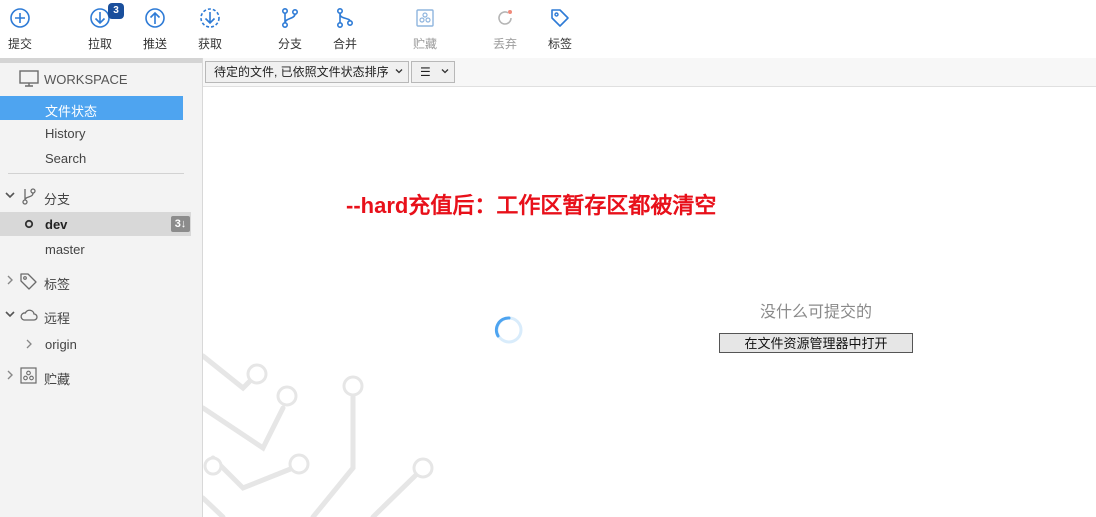  What do you see at coordinates (155, 18) in the screenshot?
I see `push-arrow-icon` at bounding box center [155, 18].